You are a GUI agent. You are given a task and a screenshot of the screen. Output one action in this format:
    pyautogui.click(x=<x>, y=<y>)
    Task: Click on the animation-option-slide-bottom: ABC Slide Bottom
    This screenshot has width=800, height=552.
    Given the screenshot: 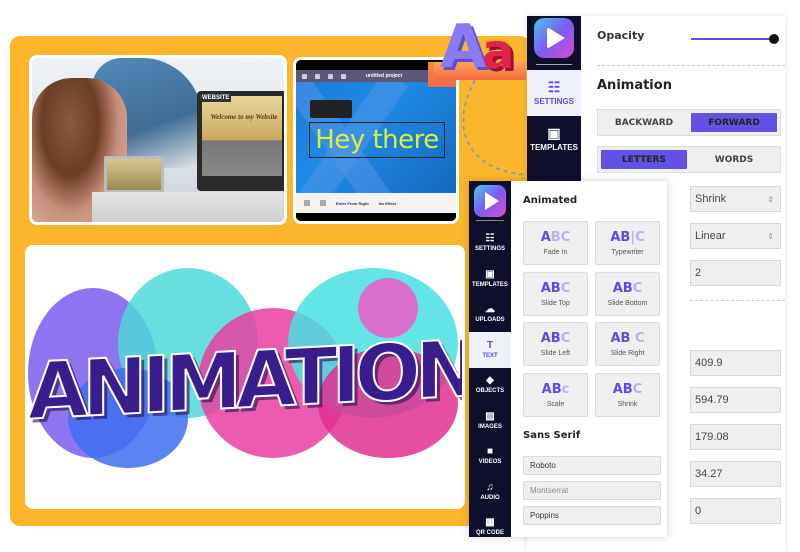 What is the action you would take?
    pyautogui.click(x=627, y=293)
    